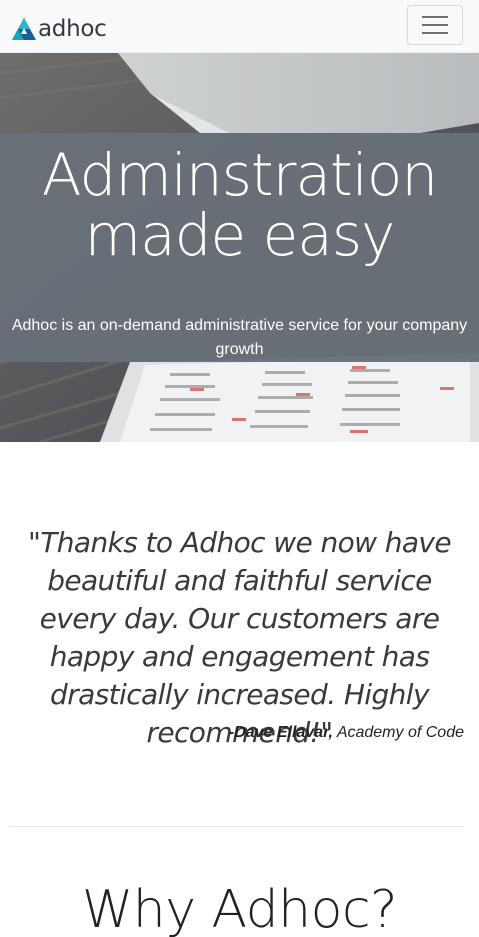 This screenshot has height=937, width=479. Describe the element at coordinates (237, 826) in the screenshot. I see `section-divider` at that location.